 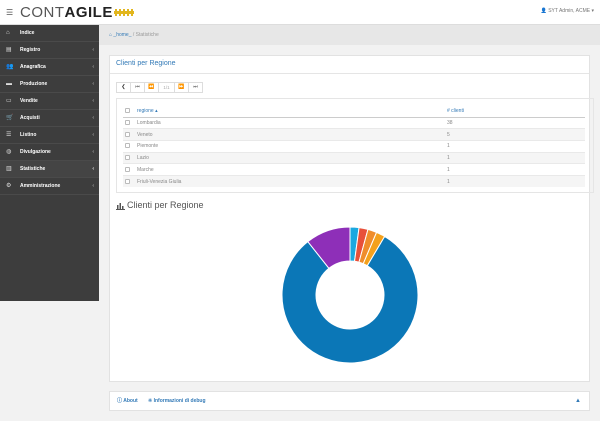 What do you see at coordinates (9, 12) in the screenshot?
I see `menu-toggle-icon: ☰` at bounding box center [9, 12].